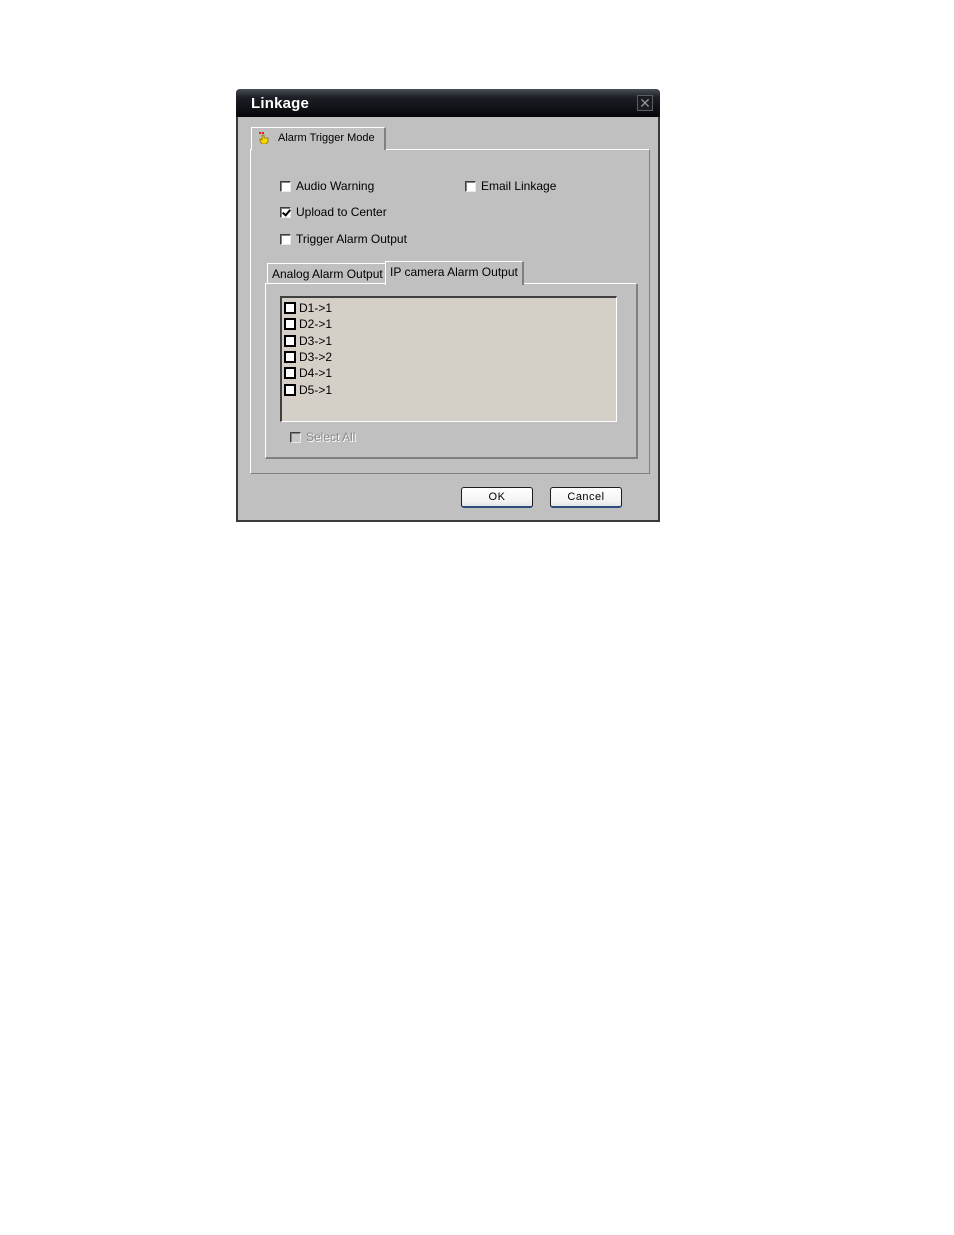 The width and height of the screenshot is (954, 1235). I want to click on trigger-alarm-output-label: Trigger Alarm Output, so click(351, 239).